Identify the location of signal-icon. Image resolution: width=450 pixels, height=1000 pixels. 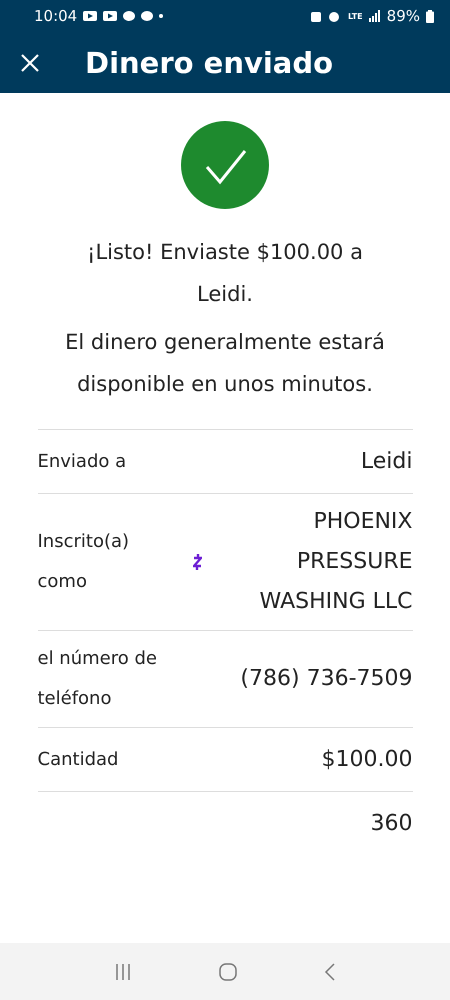
(374, 16).